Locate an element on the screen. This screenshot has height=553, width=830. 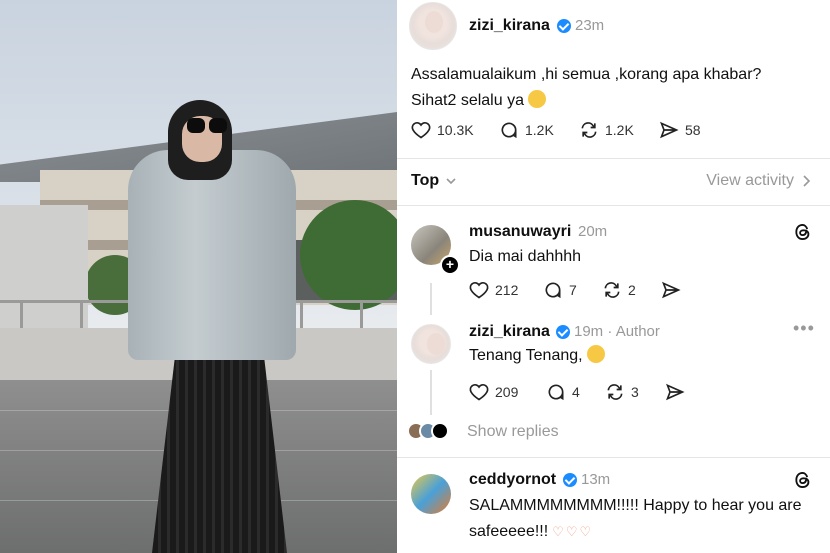
reply-text: Tenang Tenang, is located at coordinates (537, 356).